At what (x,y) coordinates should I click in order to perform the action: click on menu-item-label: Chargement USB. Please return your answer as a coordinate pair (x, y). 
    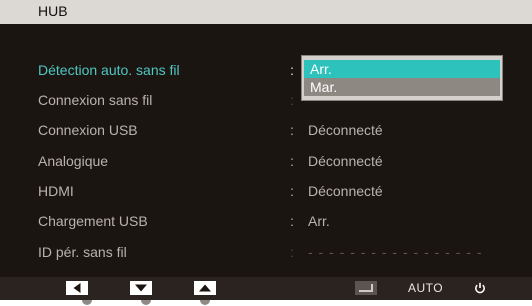
    Looking at the image, I should click on (93, 221).